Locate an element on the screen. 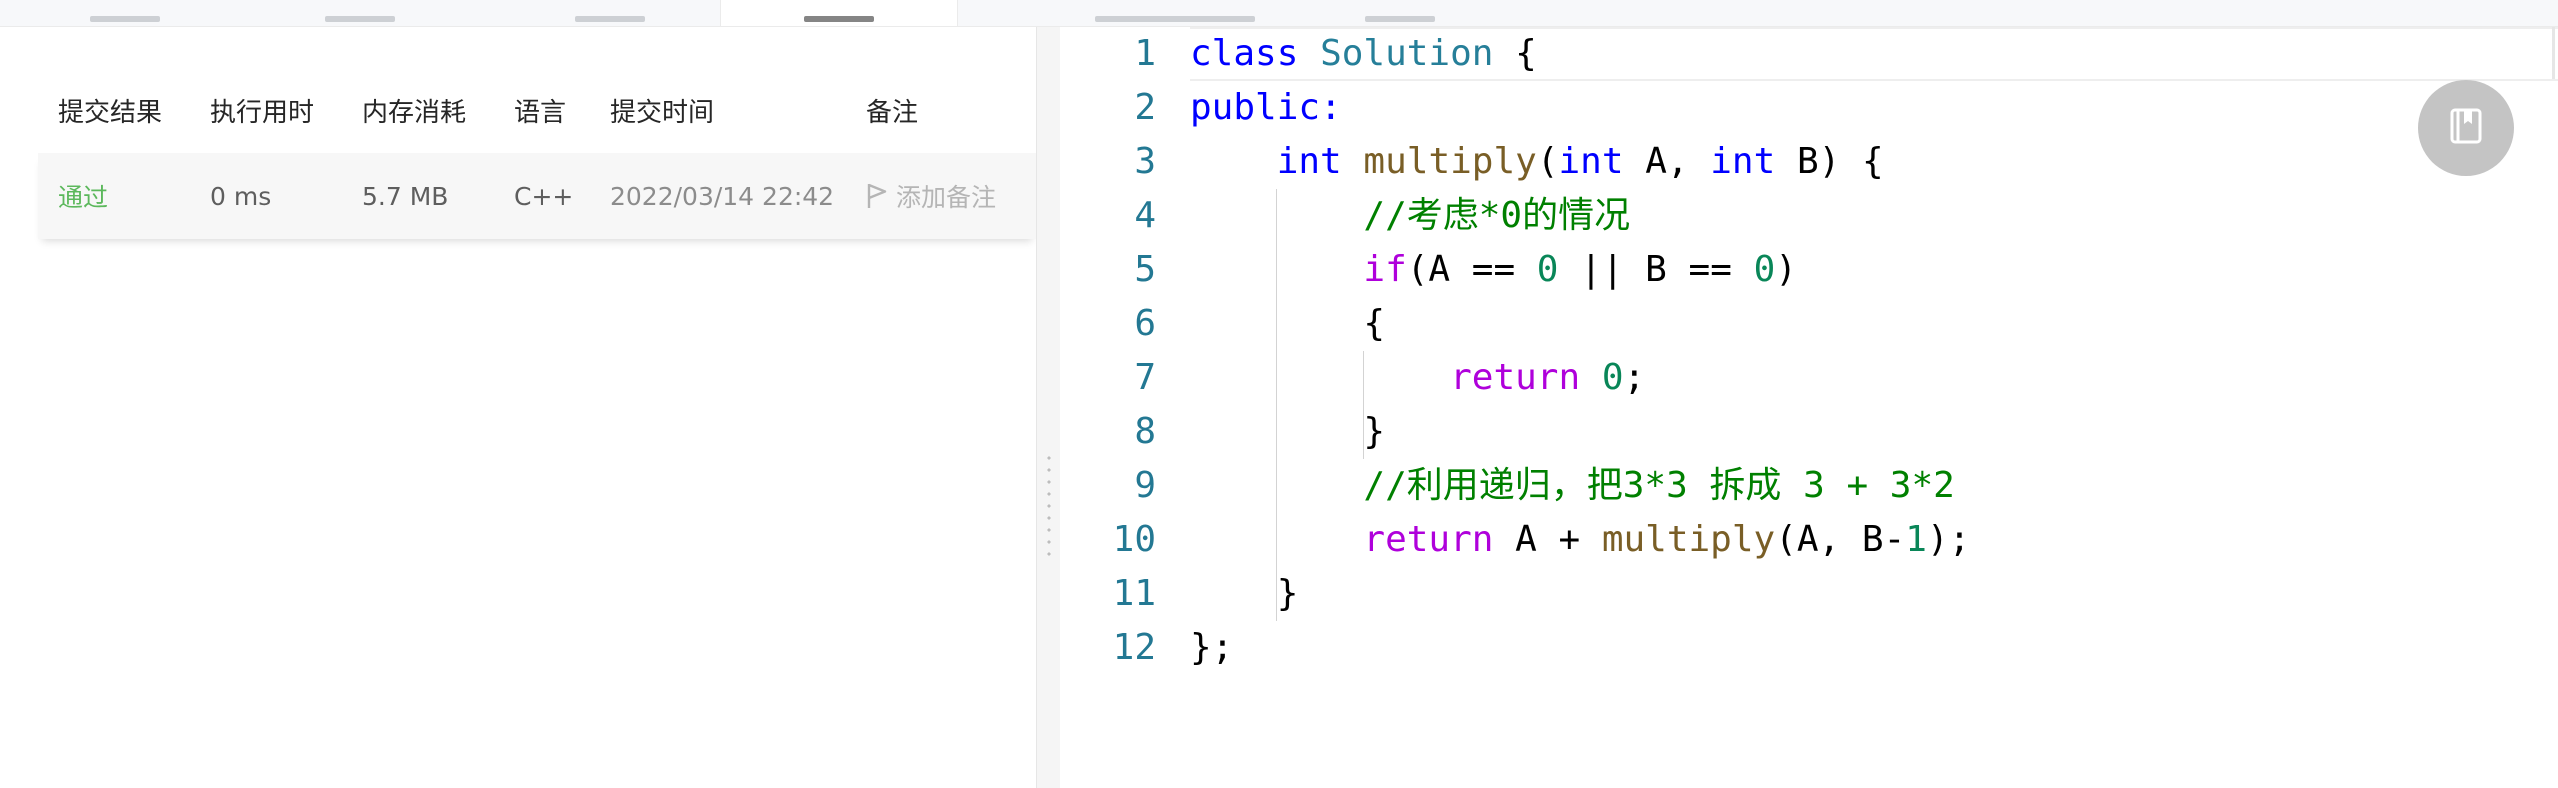 The width and height of the screenshot is (2558, 788). code-token: (A == is located at coordinates (1471, 269).